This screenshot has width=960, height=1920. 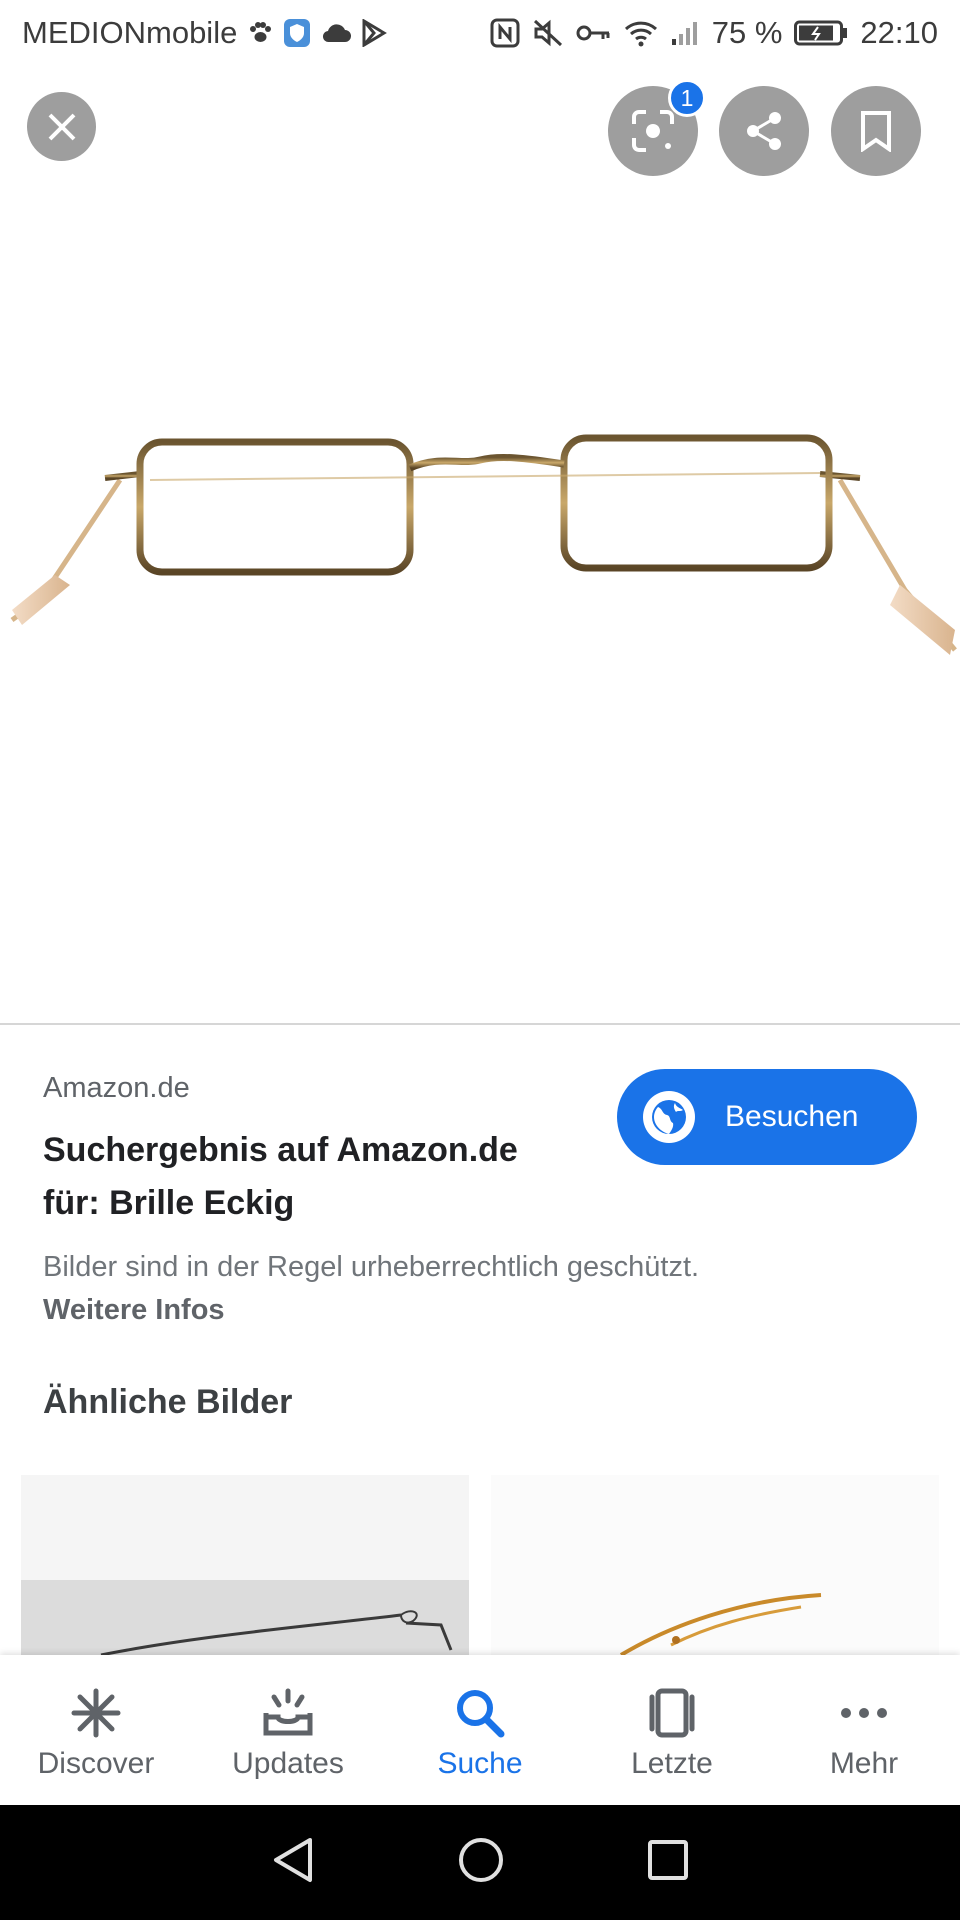 What do you see at coordinates (96, 1713) in the screenshot?
I see `asterisk-icon` at bounding box center [96, 1713].